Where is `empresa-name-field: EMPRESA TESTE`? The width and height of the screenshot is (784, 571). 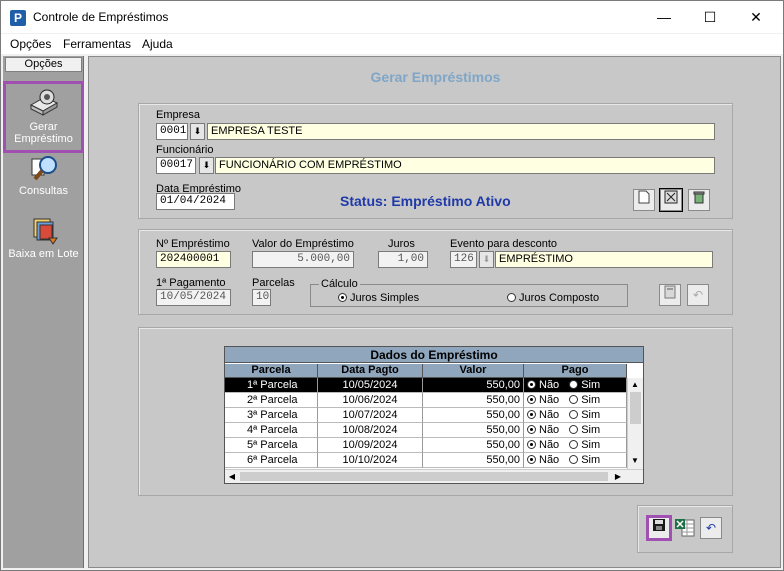
empresa-name-field: EMPRESA TESTE is located at coordinates (461, 131).